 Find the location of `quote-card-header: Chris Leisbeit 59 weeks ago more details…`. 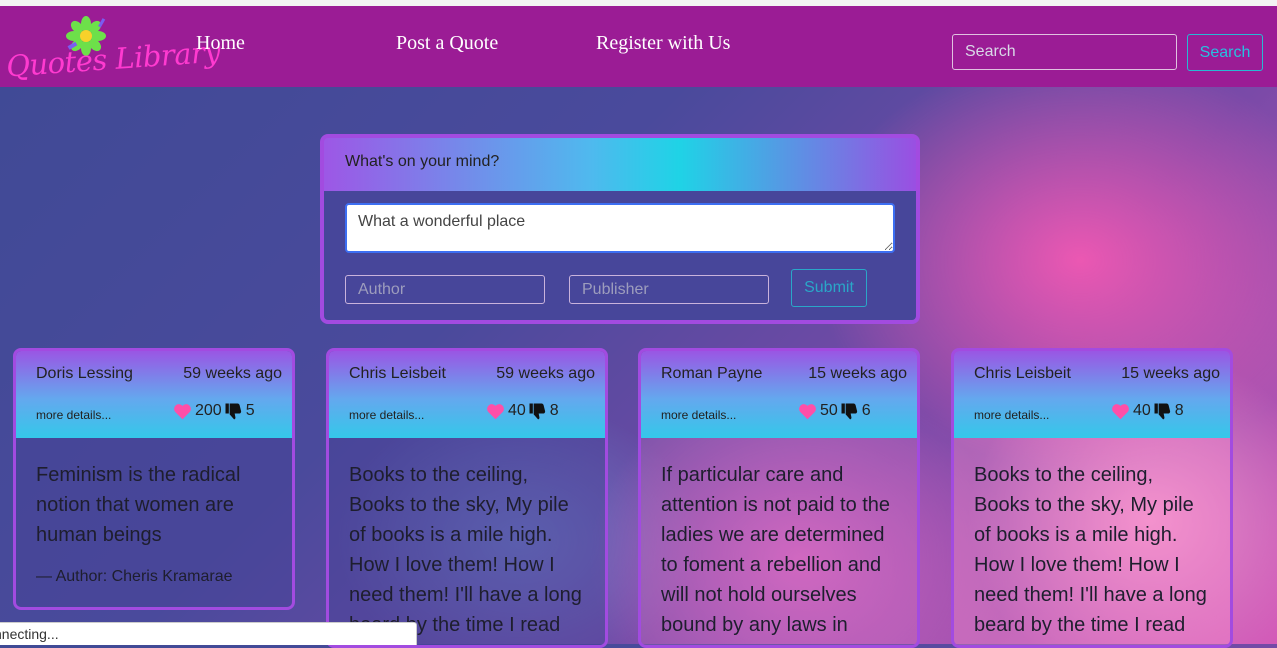

quote-card-header: Chris Leisbeit 59 weeks ago more details… is located at coordinates (467, 394).